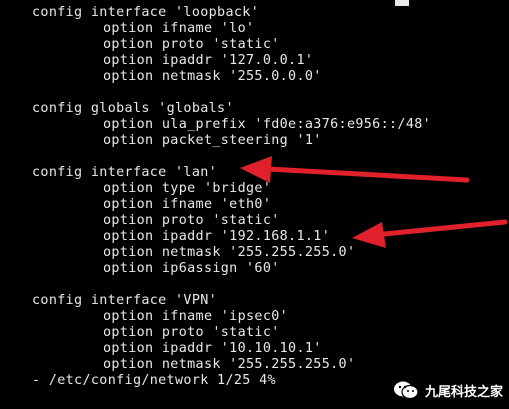 This screenshot has width=509, height=409. I want to click on wechat-icon, so click(406, 390).